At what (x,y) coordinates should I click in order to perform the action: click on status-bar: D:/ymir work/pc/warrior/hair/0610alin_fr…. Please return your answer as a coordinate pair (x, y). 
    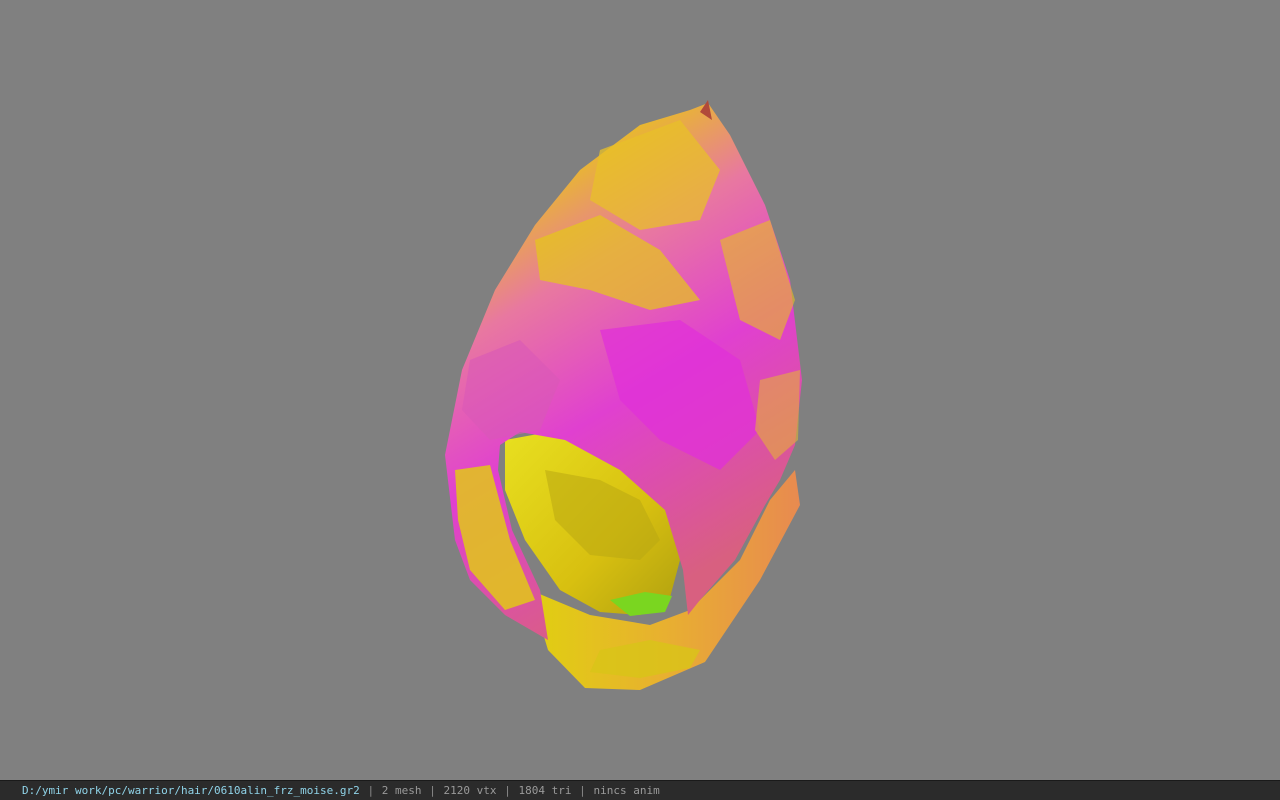
    Looking at the image, I should click on (640, 790).